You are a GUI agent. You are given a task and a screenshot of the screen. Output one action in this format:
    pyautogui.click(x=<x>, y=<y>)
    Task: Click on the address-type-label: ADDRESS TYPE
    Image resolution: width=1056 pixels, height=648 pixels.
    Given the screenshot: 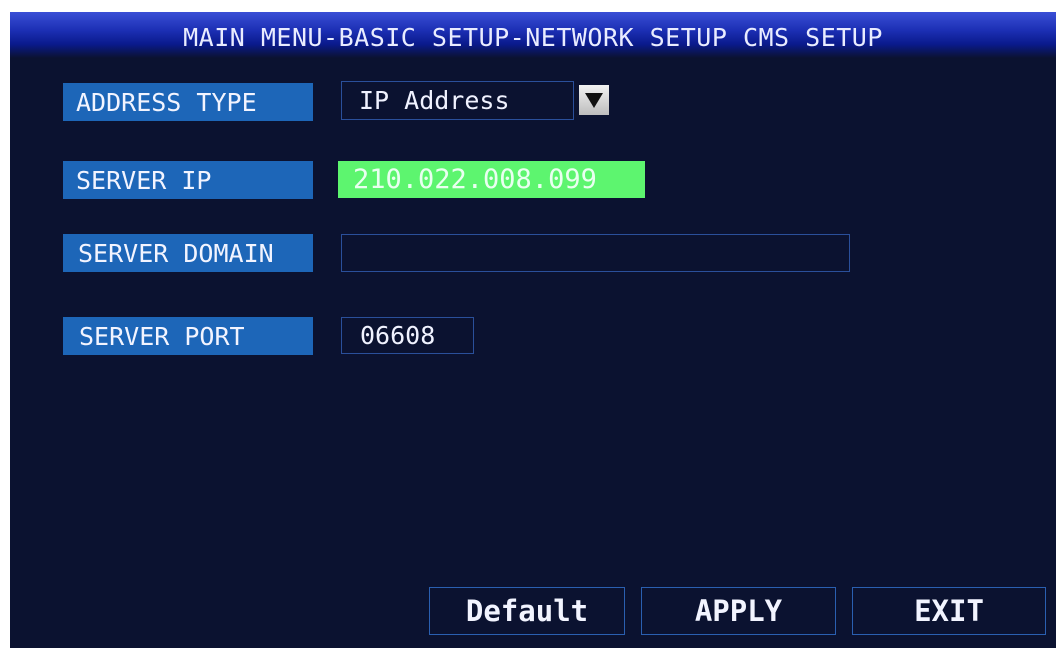 What is the action you would take?
    pyautogui.click(x=188, y=102)
    